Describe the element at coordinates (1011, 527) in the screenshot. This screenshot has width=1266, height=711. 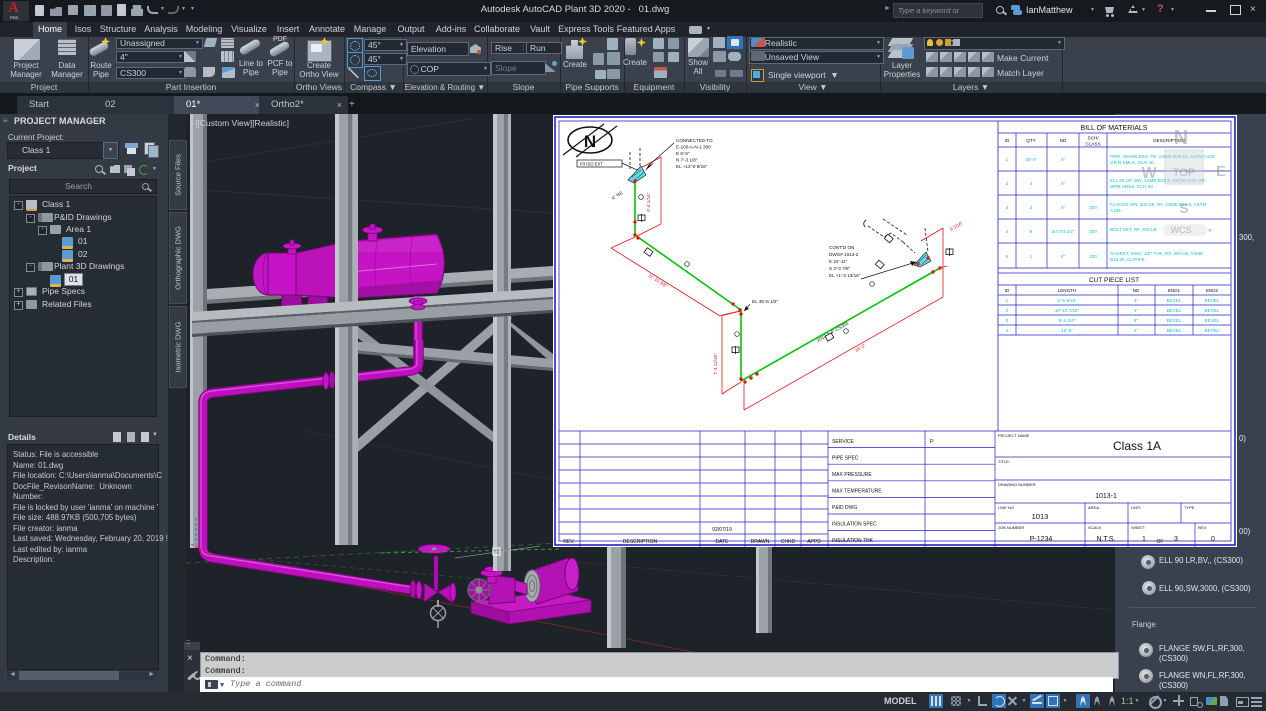
I see `svg-text: JOB NUMBER` at that location.